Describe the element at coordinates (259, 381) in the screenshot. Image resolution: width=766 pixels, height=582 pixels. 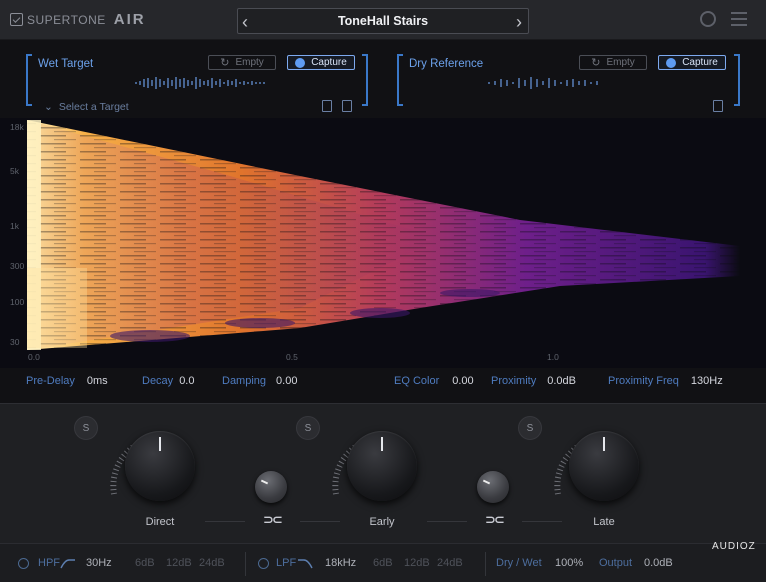
I see `damping-param: Damping 0.00` at that location.